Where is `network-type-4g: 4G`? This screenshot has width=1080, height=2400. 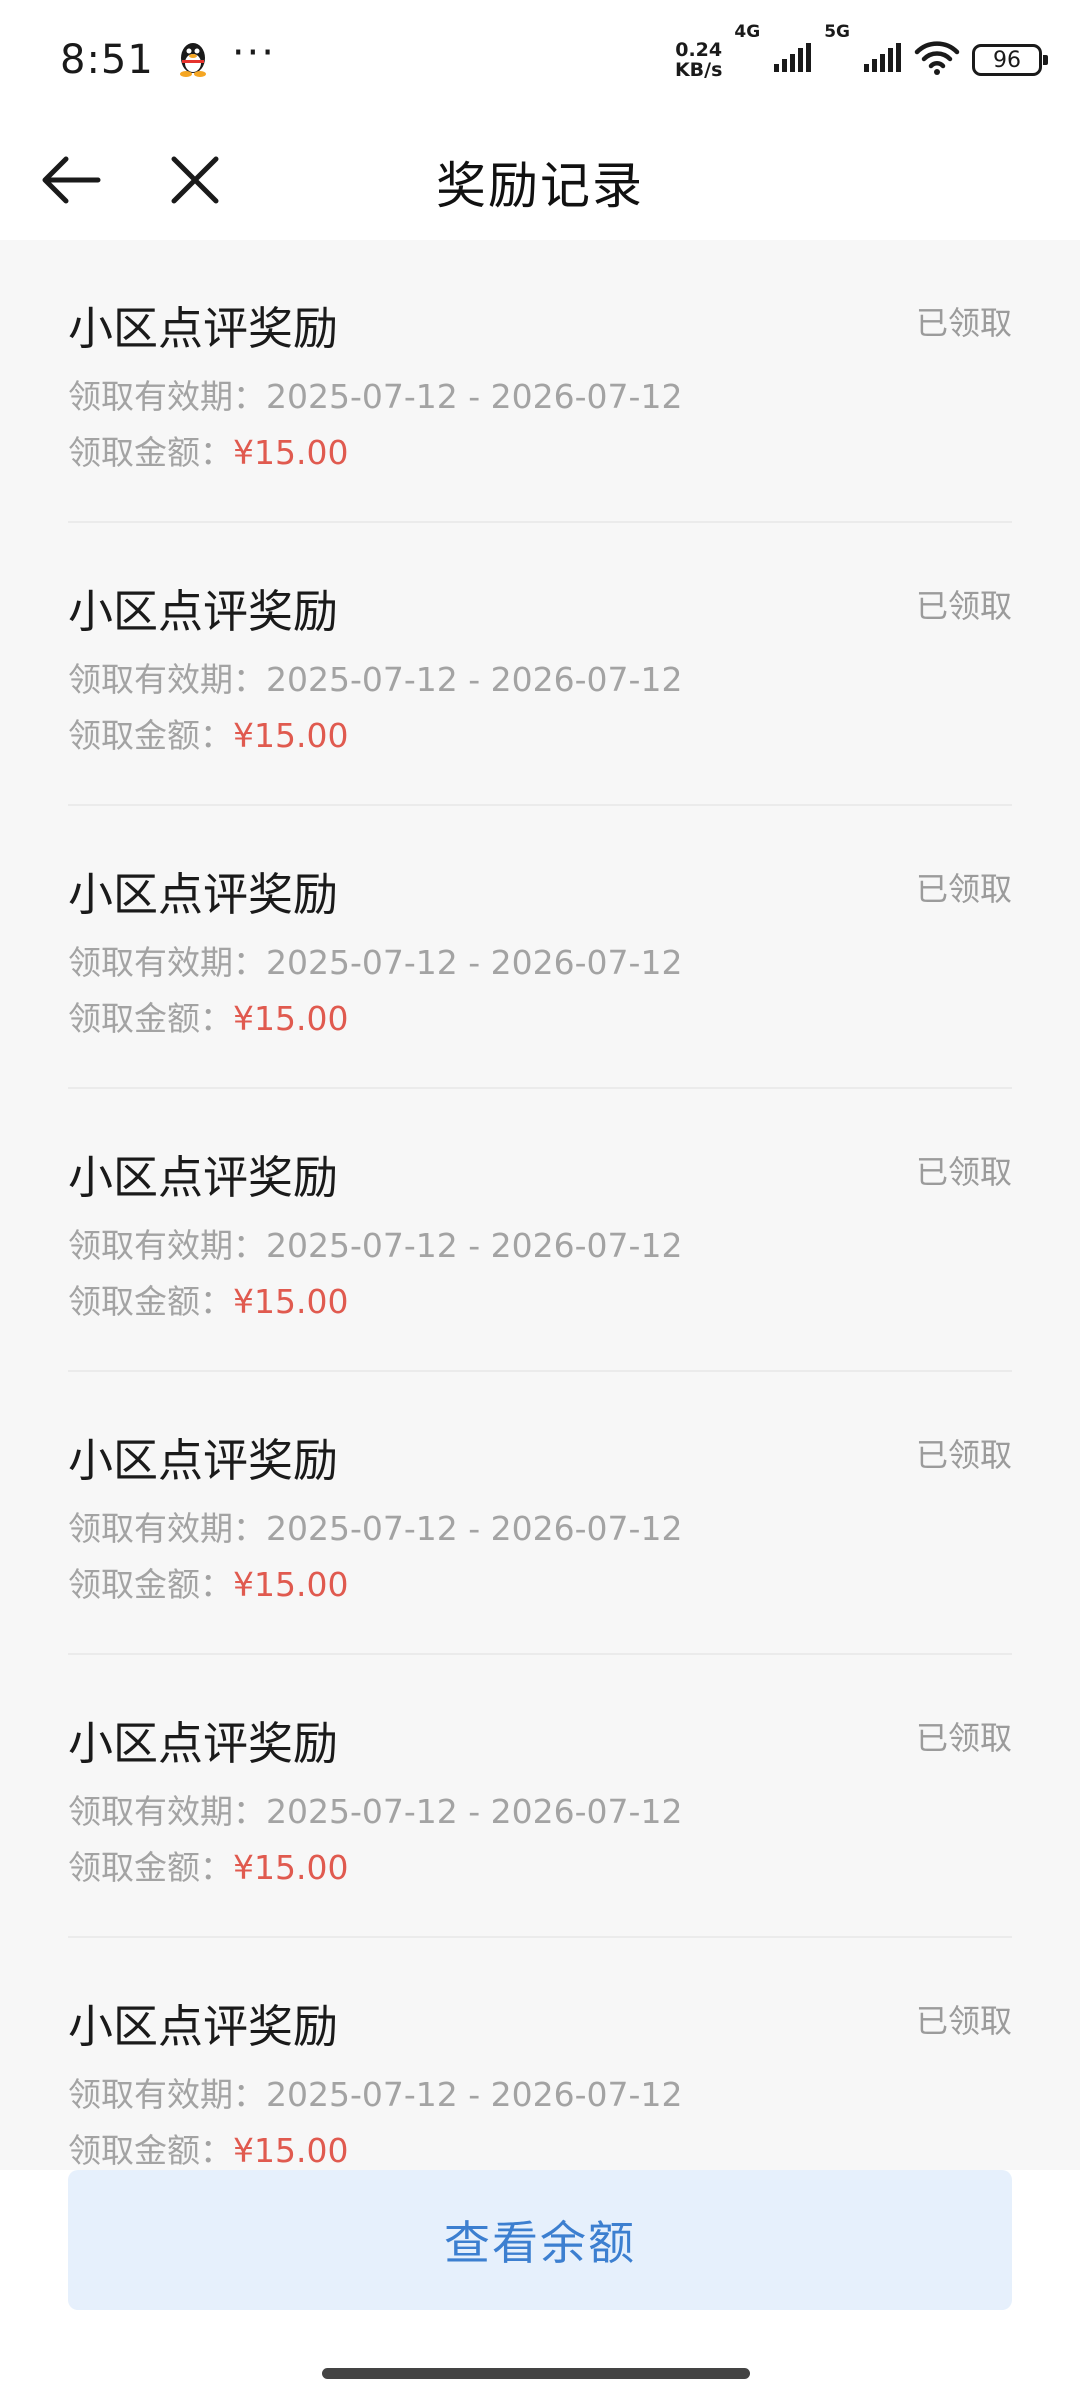 network-type-4g: 4G is located at coordinates (747, 32).